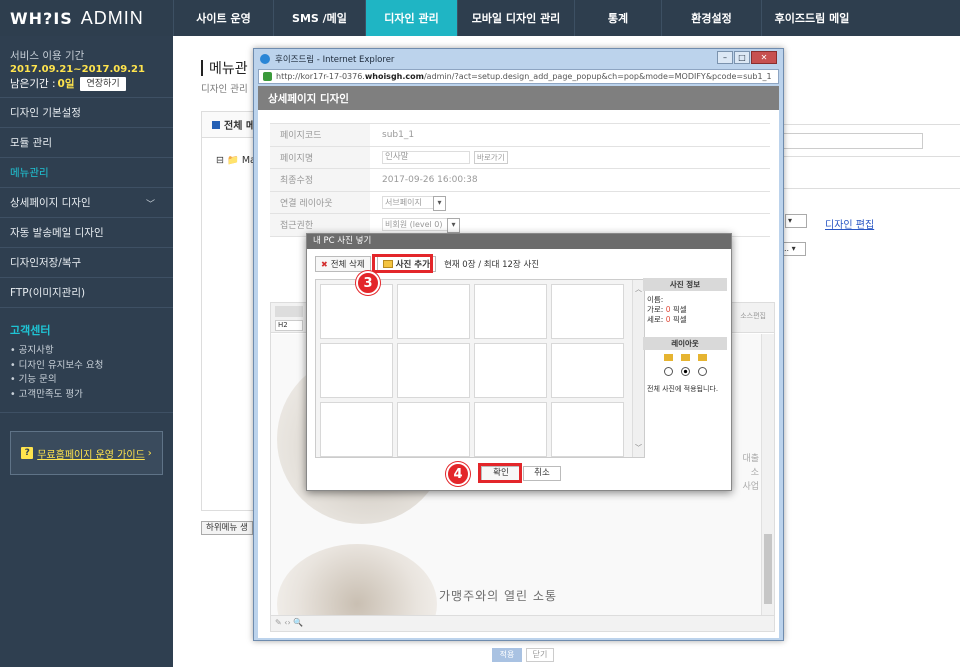  Describe the element at coordinates (498, 596) in the screenshot. I see `slogan-text: 가맹주와의 열린 소통` at that location.